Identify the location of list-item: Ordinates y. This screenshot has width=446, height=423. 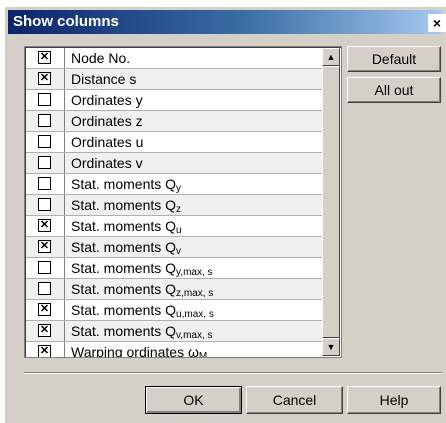
(174, 100).